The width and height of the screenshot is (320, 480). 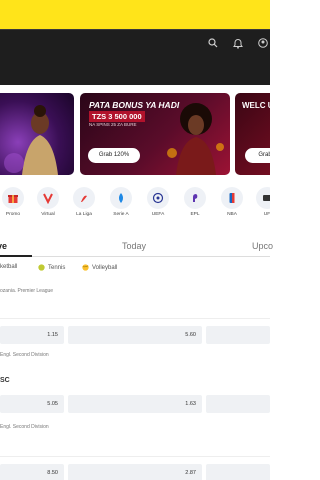 What do you see at coordinates (135, 270) in the screenshot?
I see `sport-filters: sketball Tennis Volleyball` at bounding box center [135, 270].